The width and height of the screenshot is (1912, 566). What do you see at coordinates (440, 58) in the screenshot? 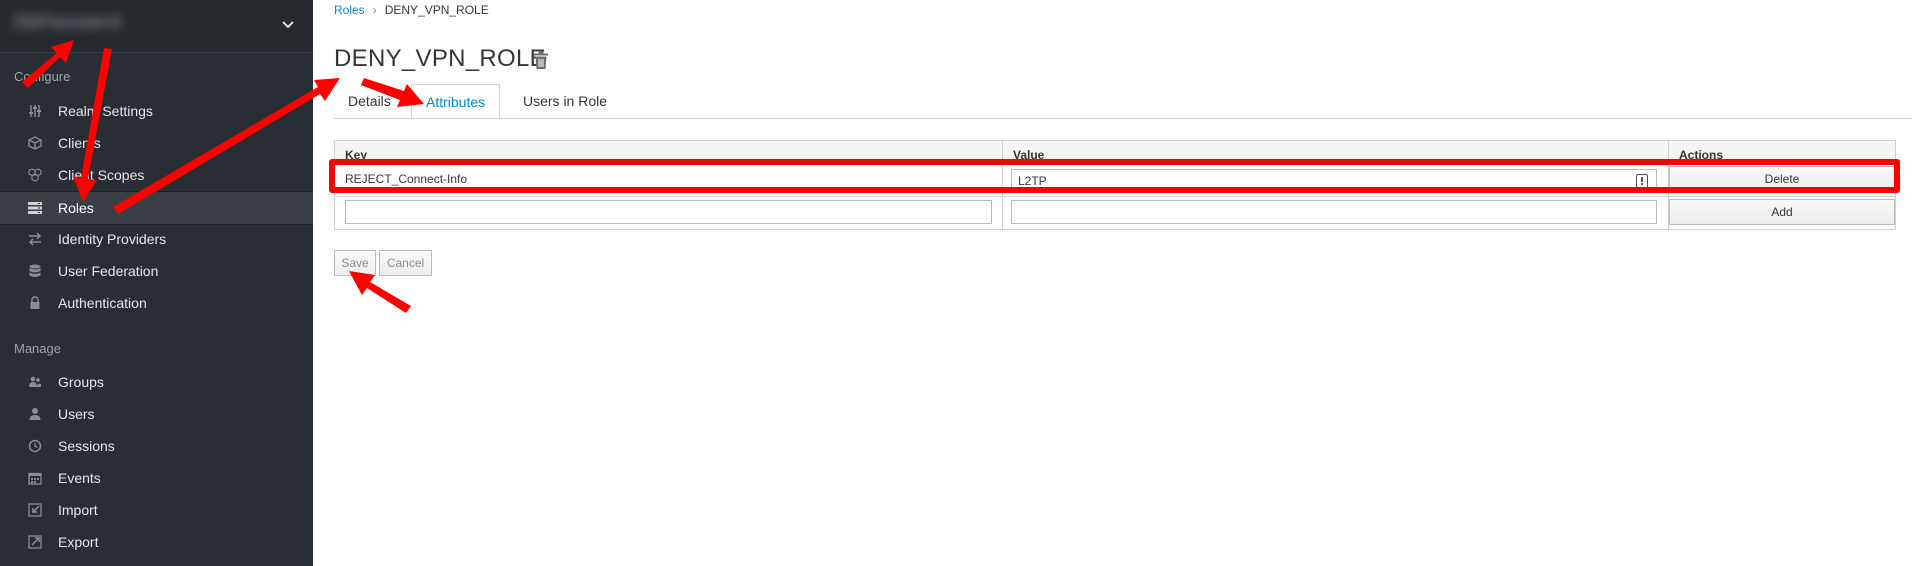
I see `page-title: DENY_VPN_ROLE` at bounding box center [440, 58].